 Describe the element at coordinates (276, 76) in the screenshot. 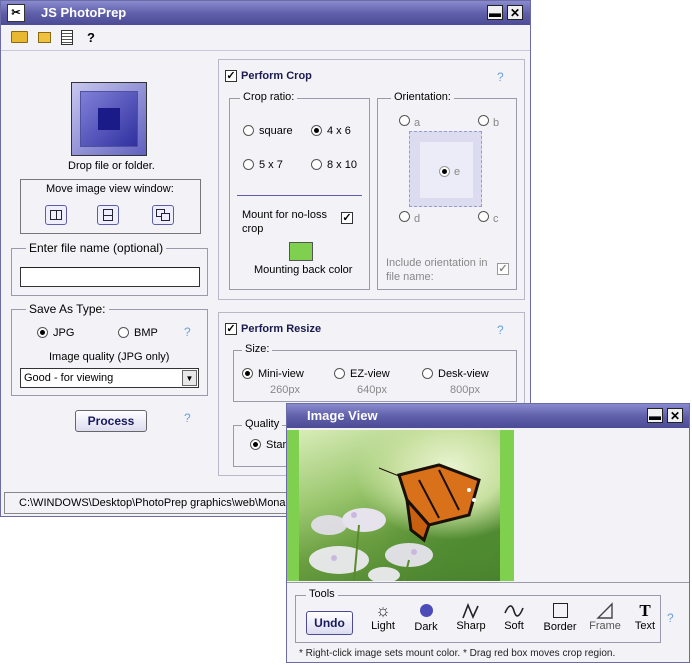

I see `perform-crop-label: Perform Crop` at that location.